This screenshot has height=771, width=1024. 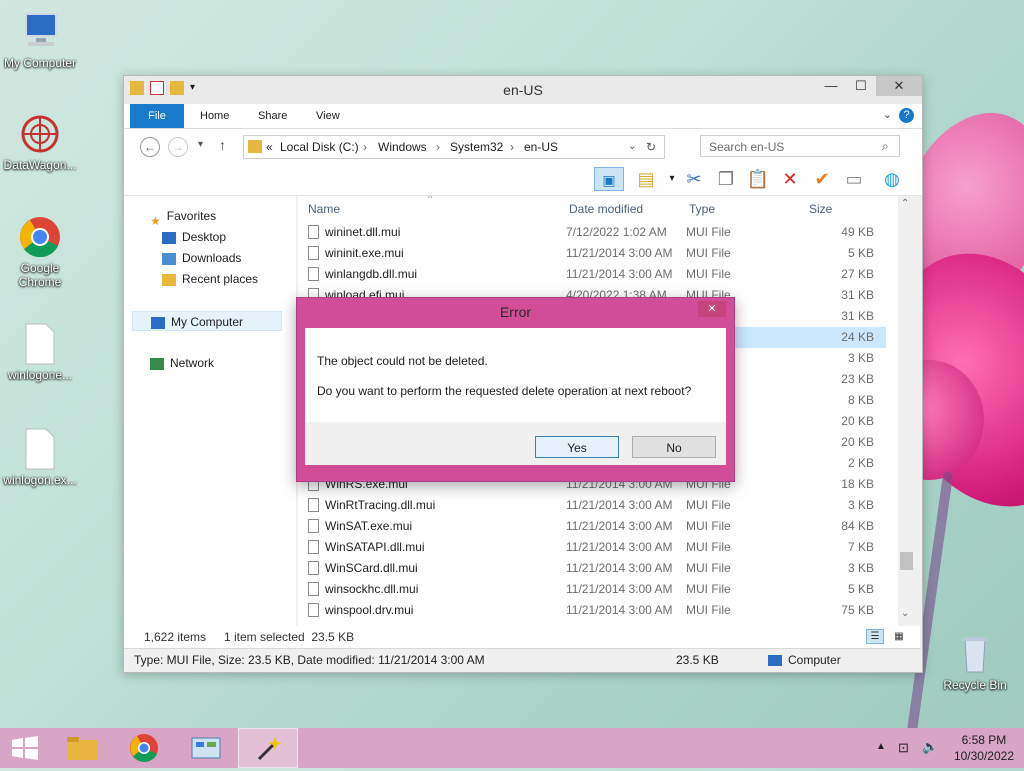 I want to click on breadcrumb-windows: Windows, so click(x=402, y=147).